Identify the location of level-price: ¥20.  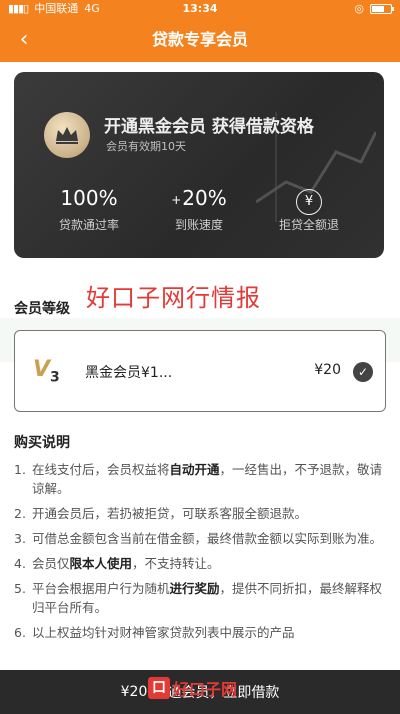
(327, 370).